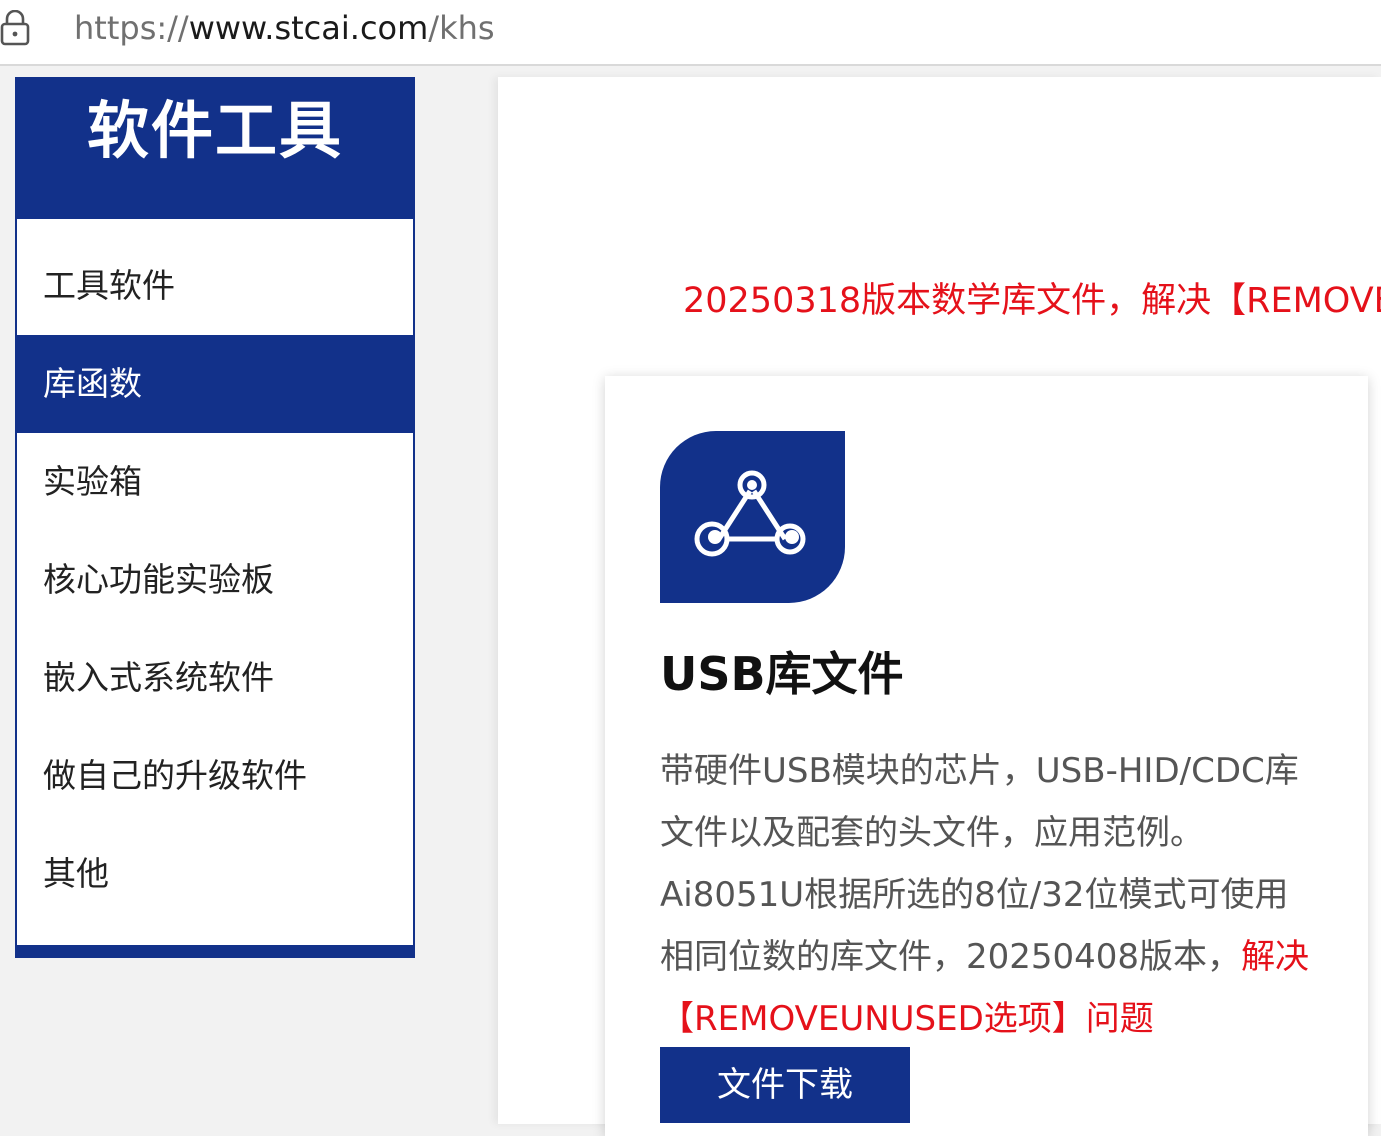  Describe the element at coordinates (785, 1085) in the screenshot. I see `download-button: 文件下载` at that location.